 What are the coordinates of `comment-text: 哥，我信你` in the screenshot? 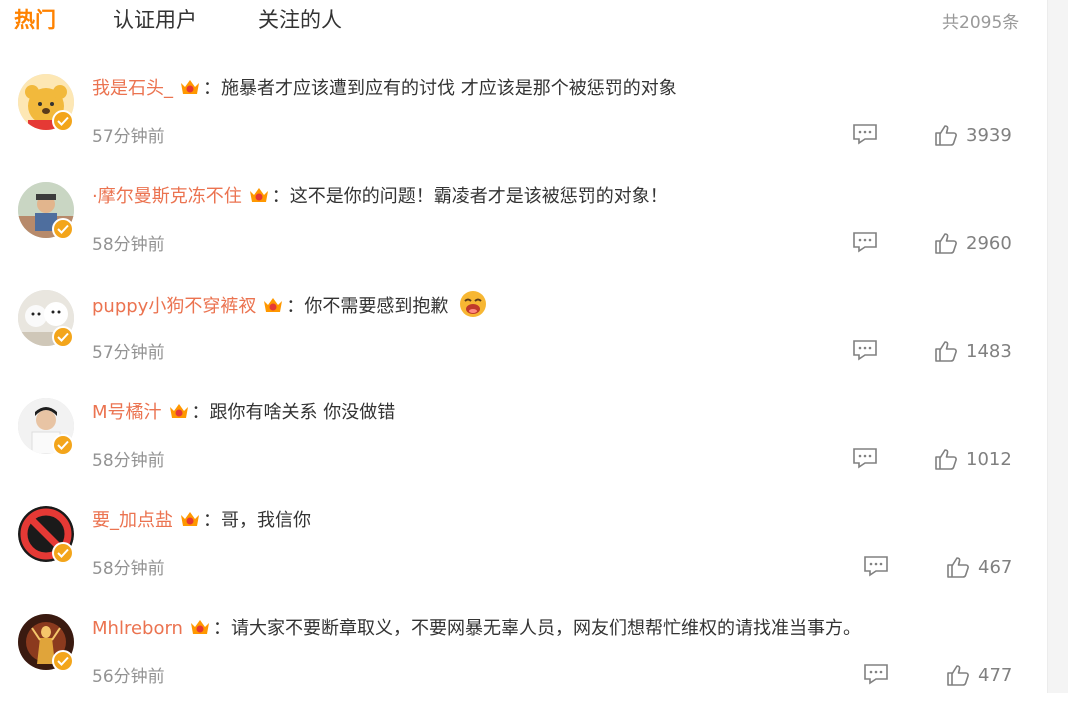 It's located at (266, 520).